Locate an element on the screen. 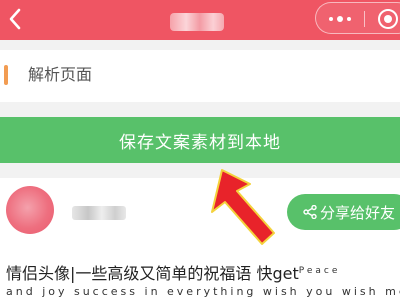 Image resolution: width=400 pixels, height=300 pixels. section-accent-bar is located at coordinates (6, 75).